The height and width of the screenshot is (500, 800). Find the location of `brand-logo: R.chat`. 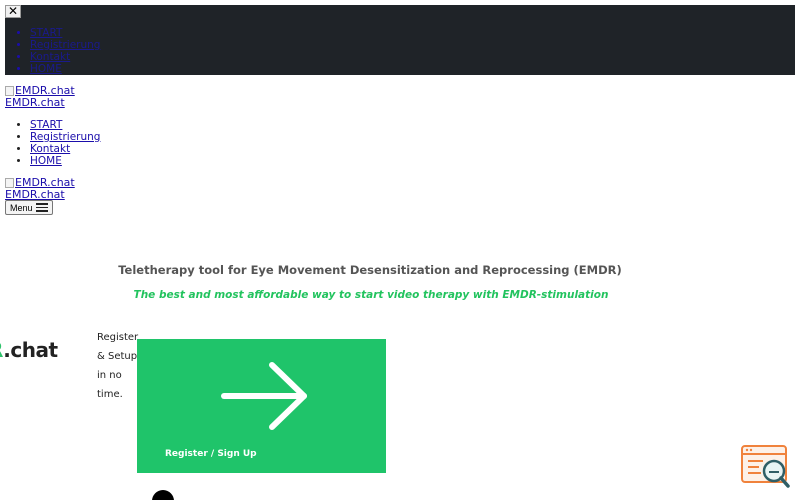

brand-logo: R.chat is located at coordinates (29, 350).